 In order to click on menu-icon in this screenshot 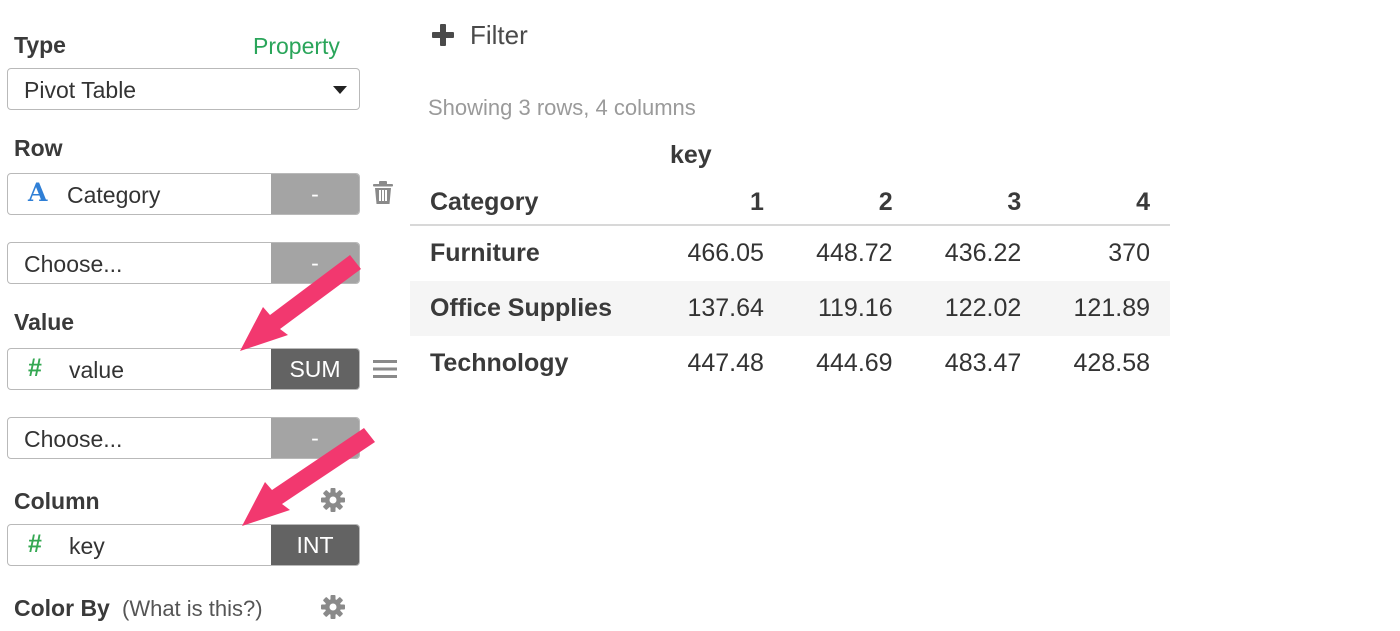, I will do `click(385, 369)`.